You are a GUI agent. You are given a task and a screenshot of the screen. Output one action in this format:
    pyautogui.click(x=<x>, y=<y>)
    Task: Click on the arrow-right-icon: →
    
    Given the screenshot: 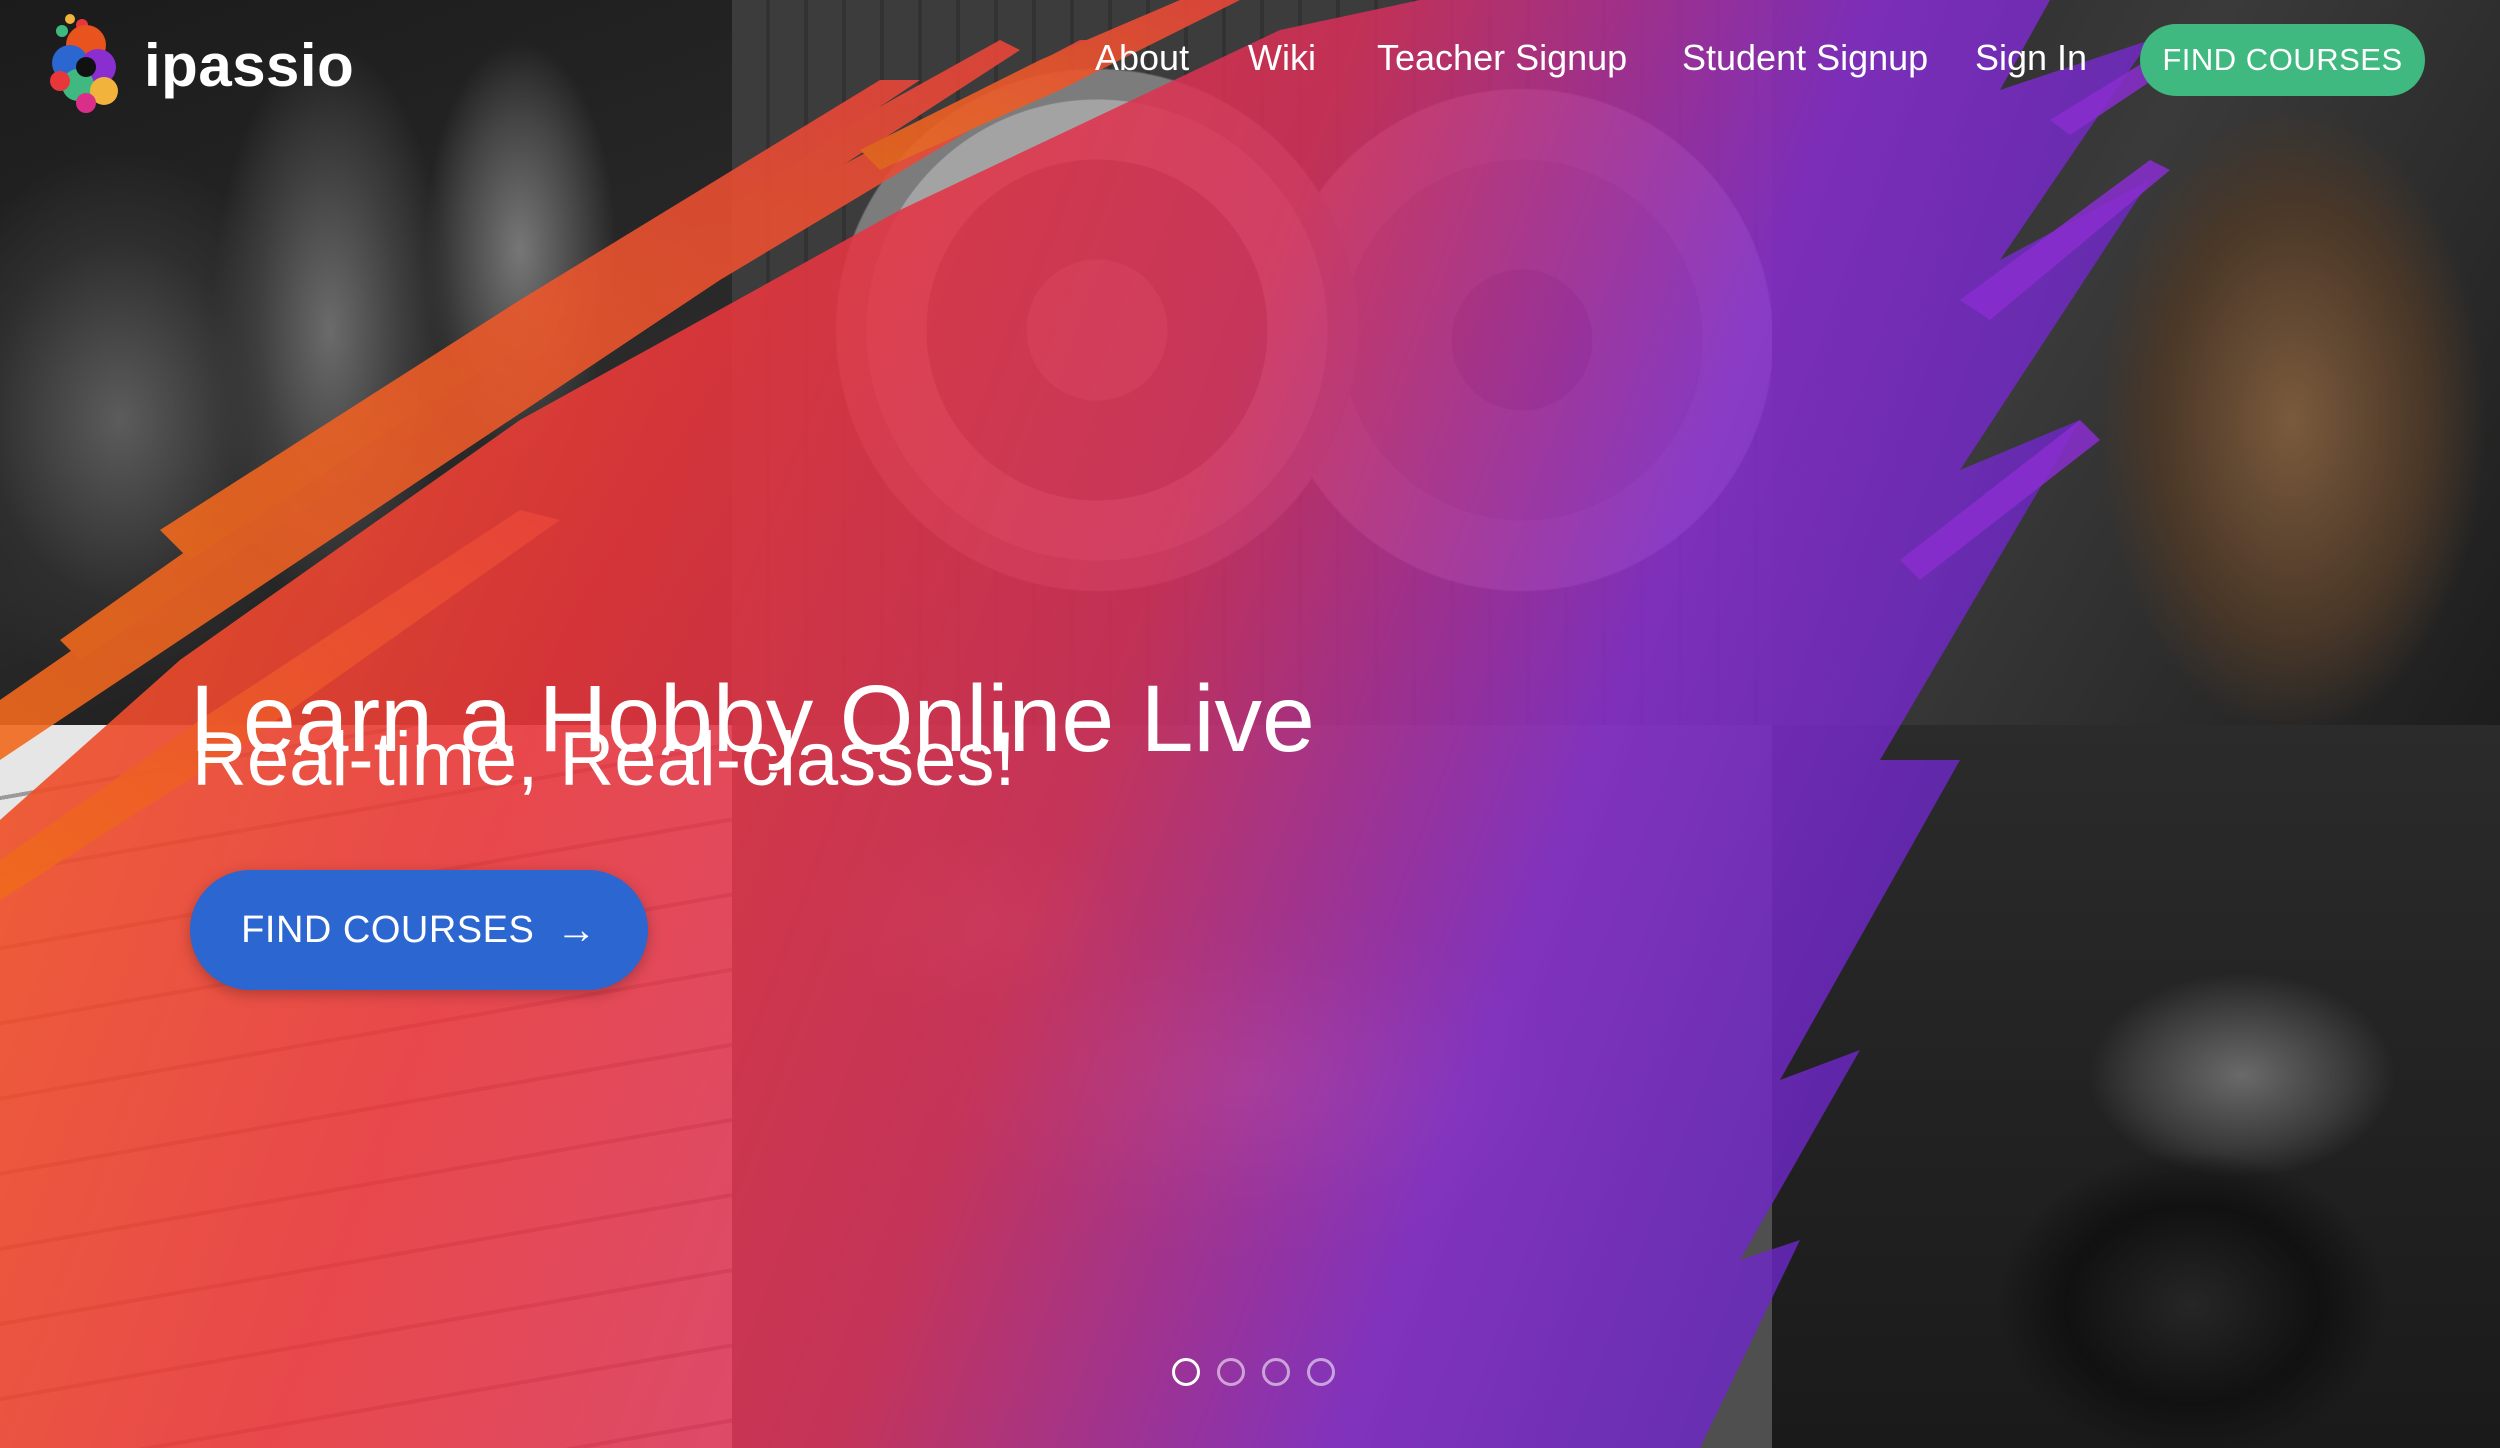 What is the action you would take?
    pyautogui.click(x=576, y=929)
    